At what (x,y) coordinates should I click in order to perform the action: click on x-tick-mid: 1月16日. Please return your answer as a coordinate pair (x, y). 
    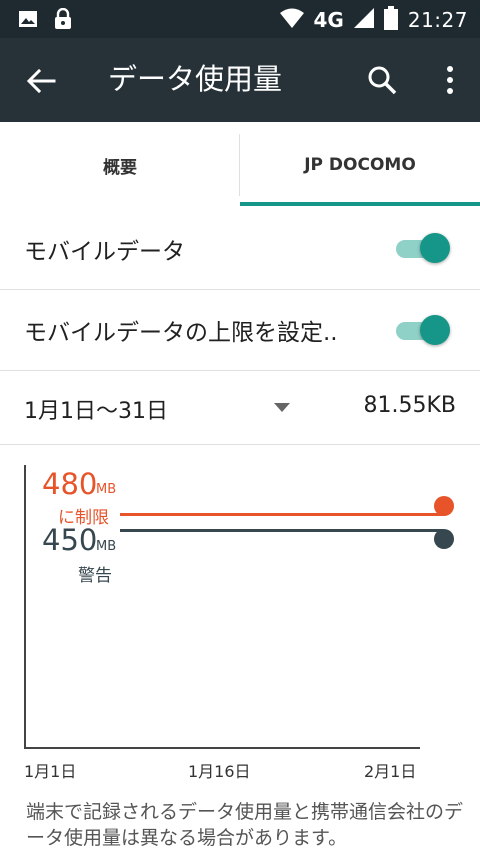
    Looking at the image, I should click on (219, 771).